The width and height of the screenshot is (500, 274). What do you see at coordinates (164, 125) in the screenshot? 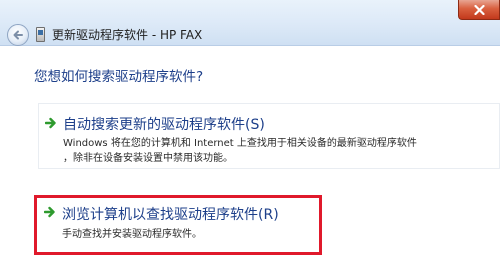
I see `option-auto-title: 自动搜索更新的驱动程序软件(S)` at bounding box center [164, 125].